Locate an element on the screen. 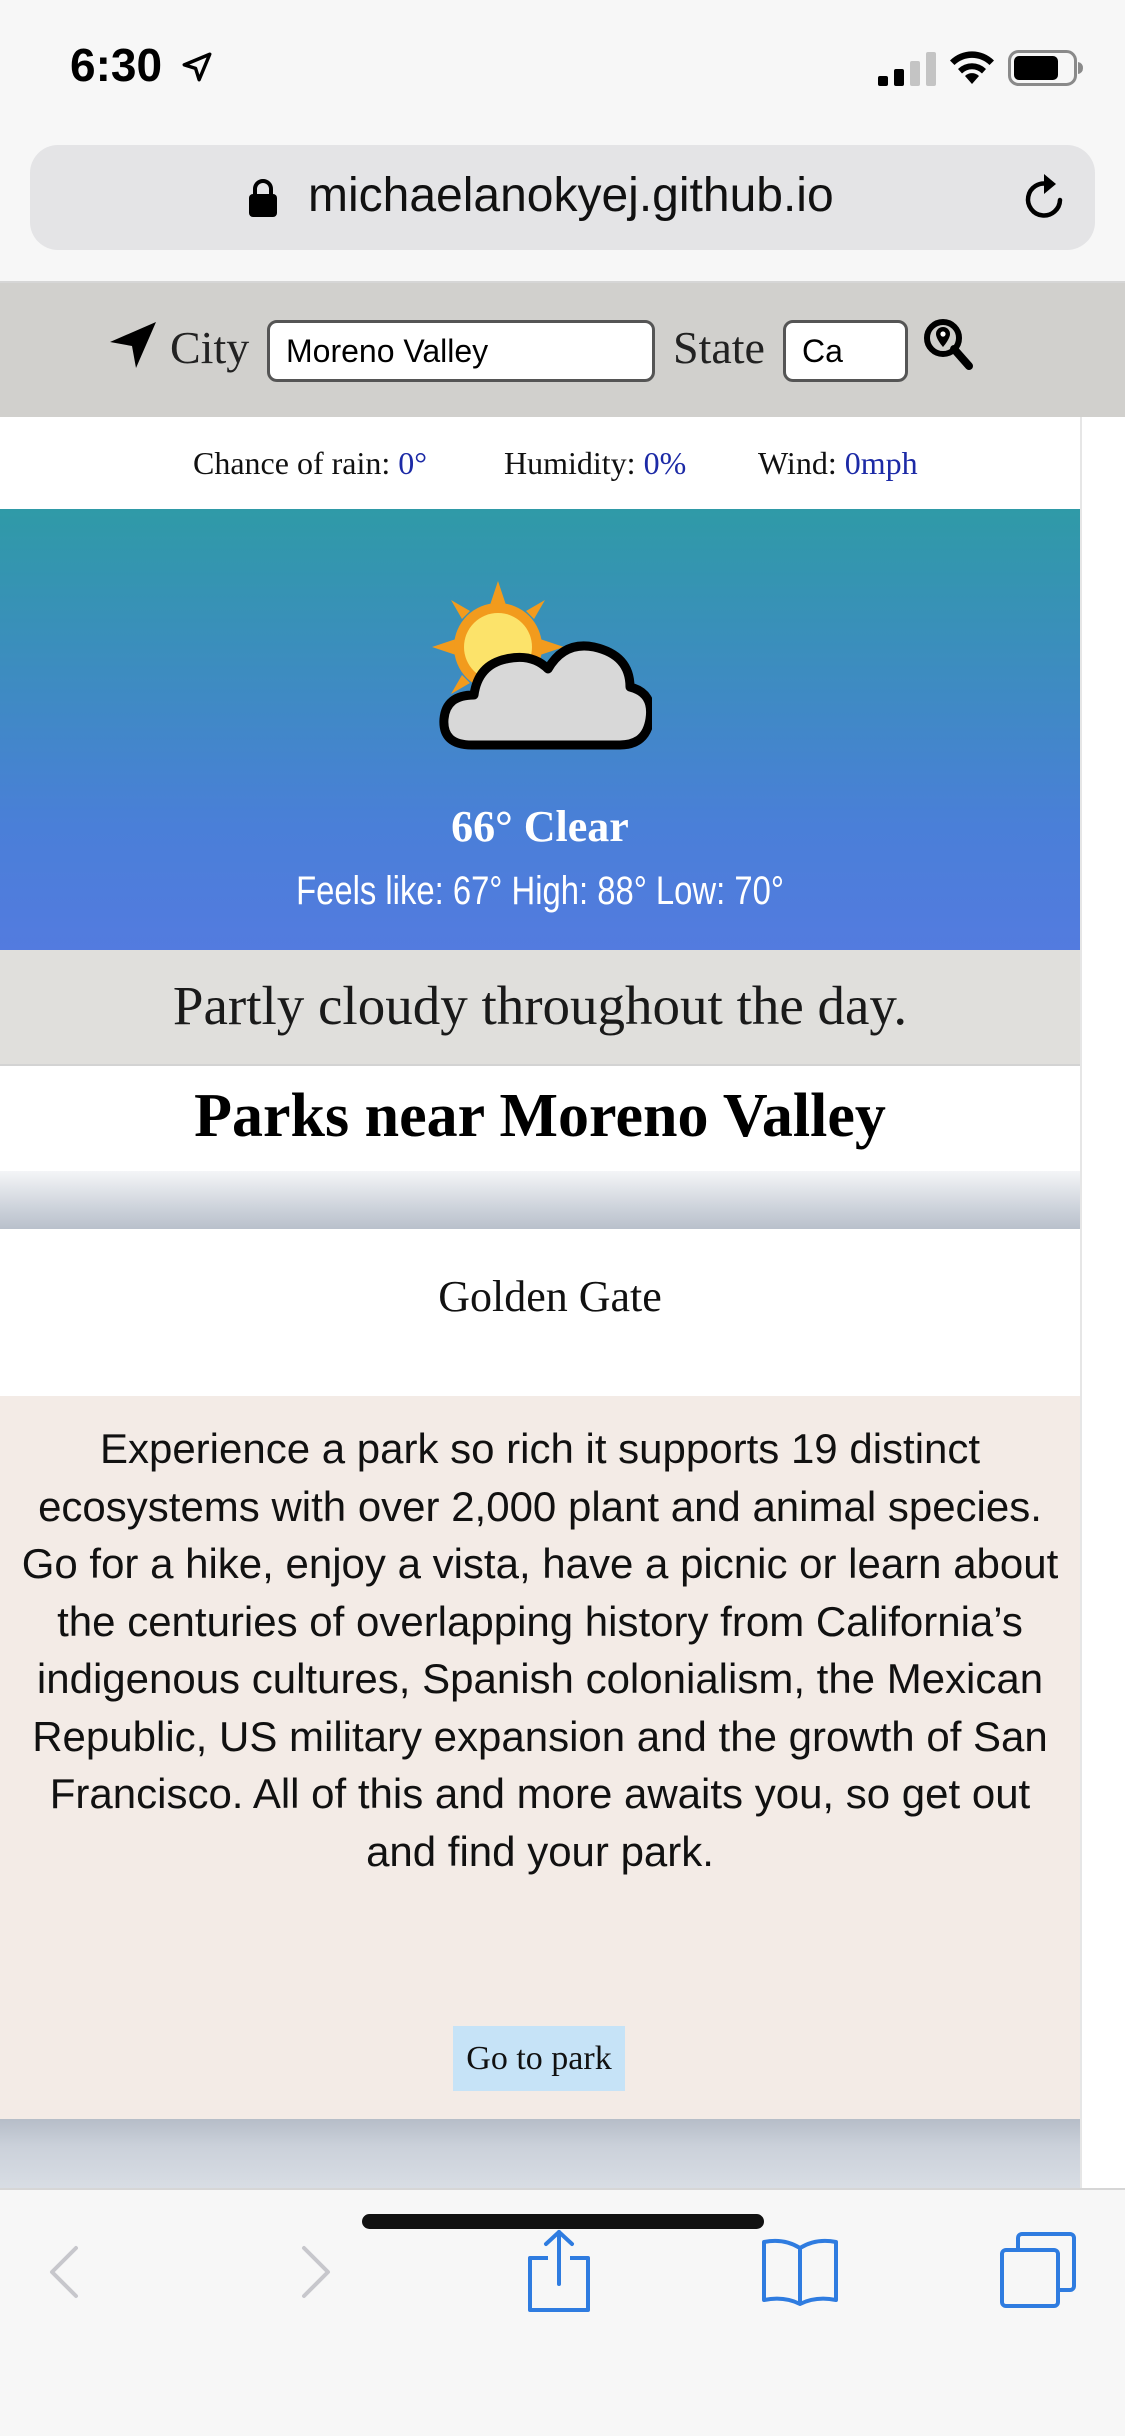  home-indicator is located at coordinates (563, 2221).